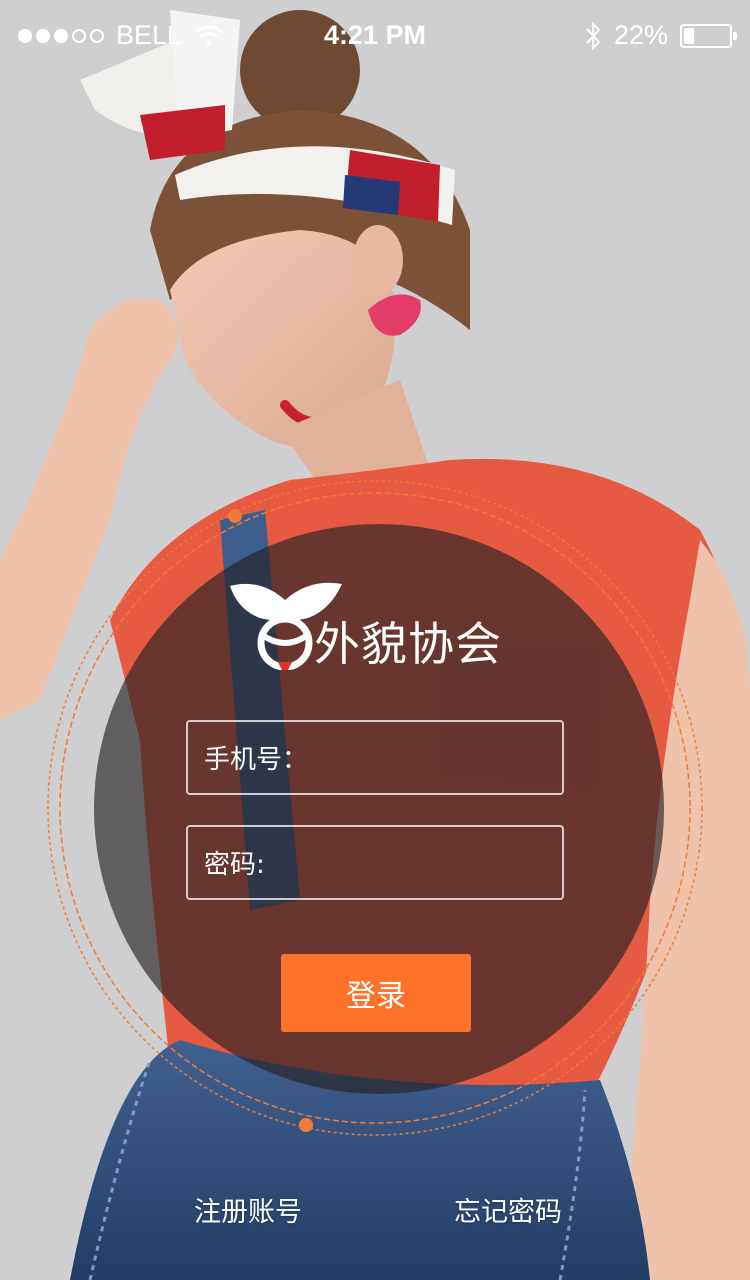 This screenshot has height=1280, width=750. What do you see at coordinates (508, 1209) in the screenshot?
I see `forgot-password-link: 忘记密码` at bounding box center [508, 1209].